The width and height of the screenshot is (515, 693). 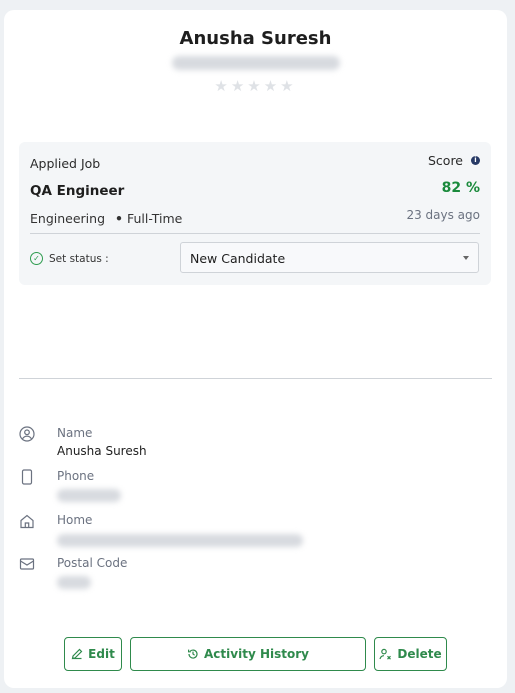 I want to click on name-label: Name, so click(x=75, y=433).